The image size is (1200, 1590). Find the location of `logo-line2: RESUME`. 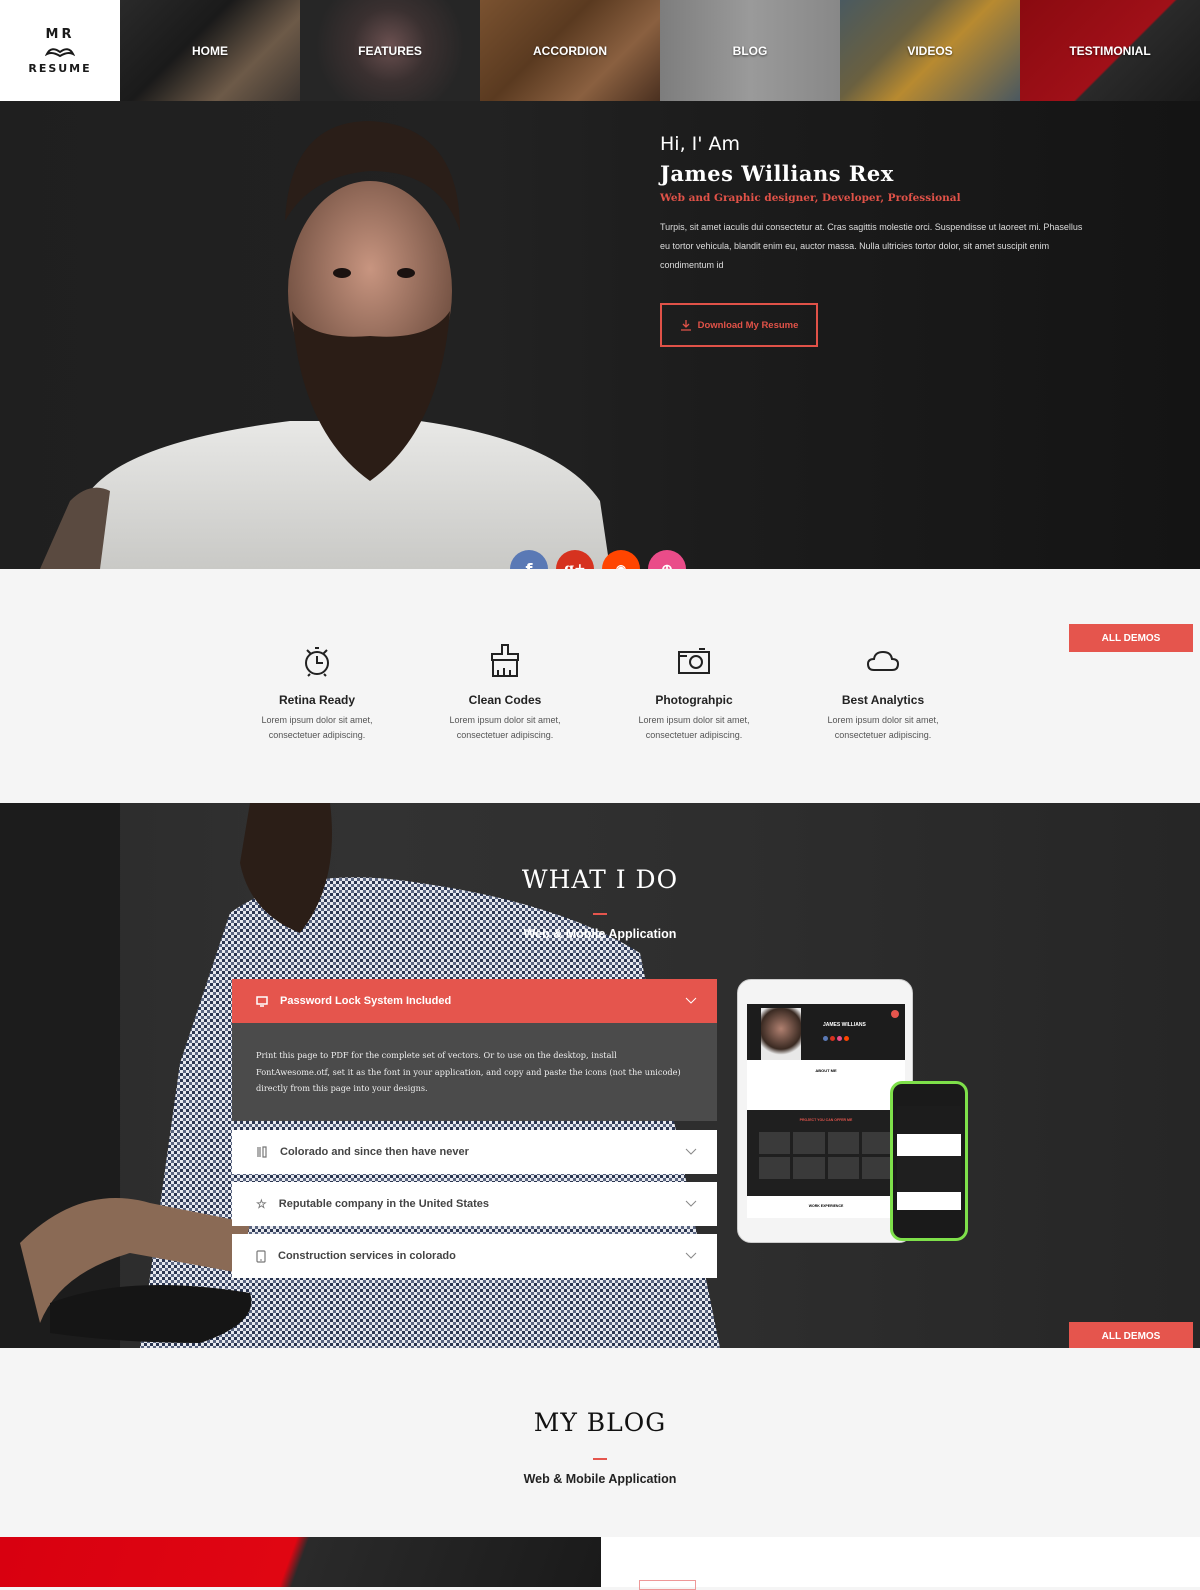

logo-line2: RESUME is located at coordinates (60, 68).